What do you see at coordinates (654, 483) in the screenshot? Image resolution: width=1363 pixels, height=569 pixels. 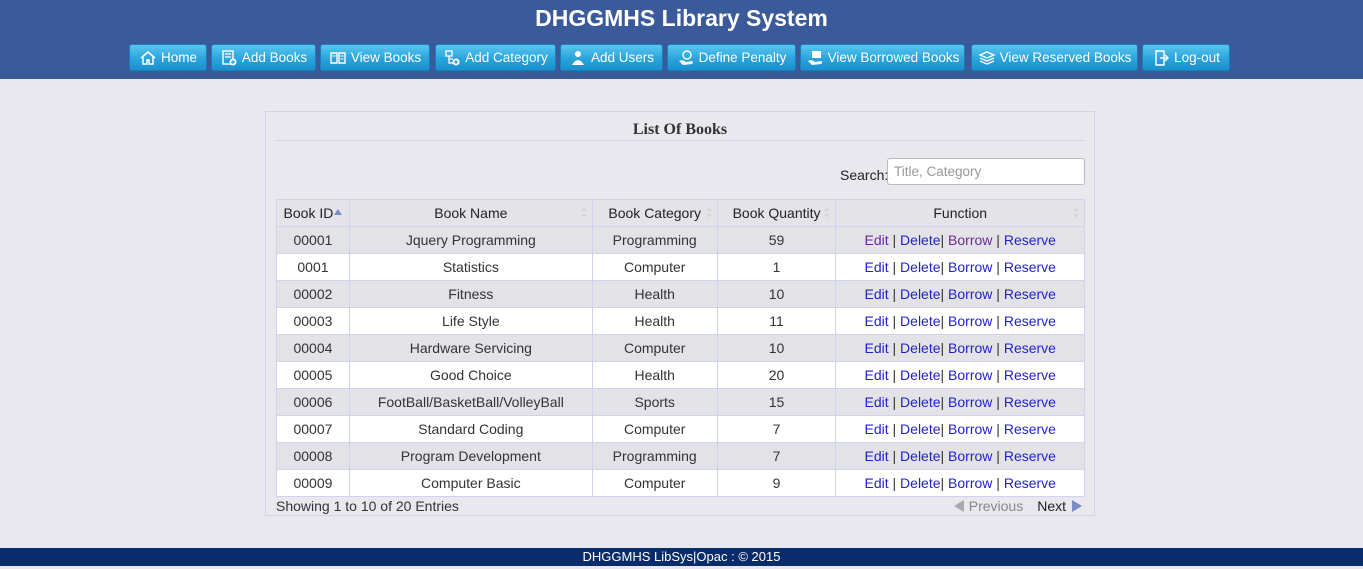 I see `cell-book-category: Computer` at bounding box center [654, 483].